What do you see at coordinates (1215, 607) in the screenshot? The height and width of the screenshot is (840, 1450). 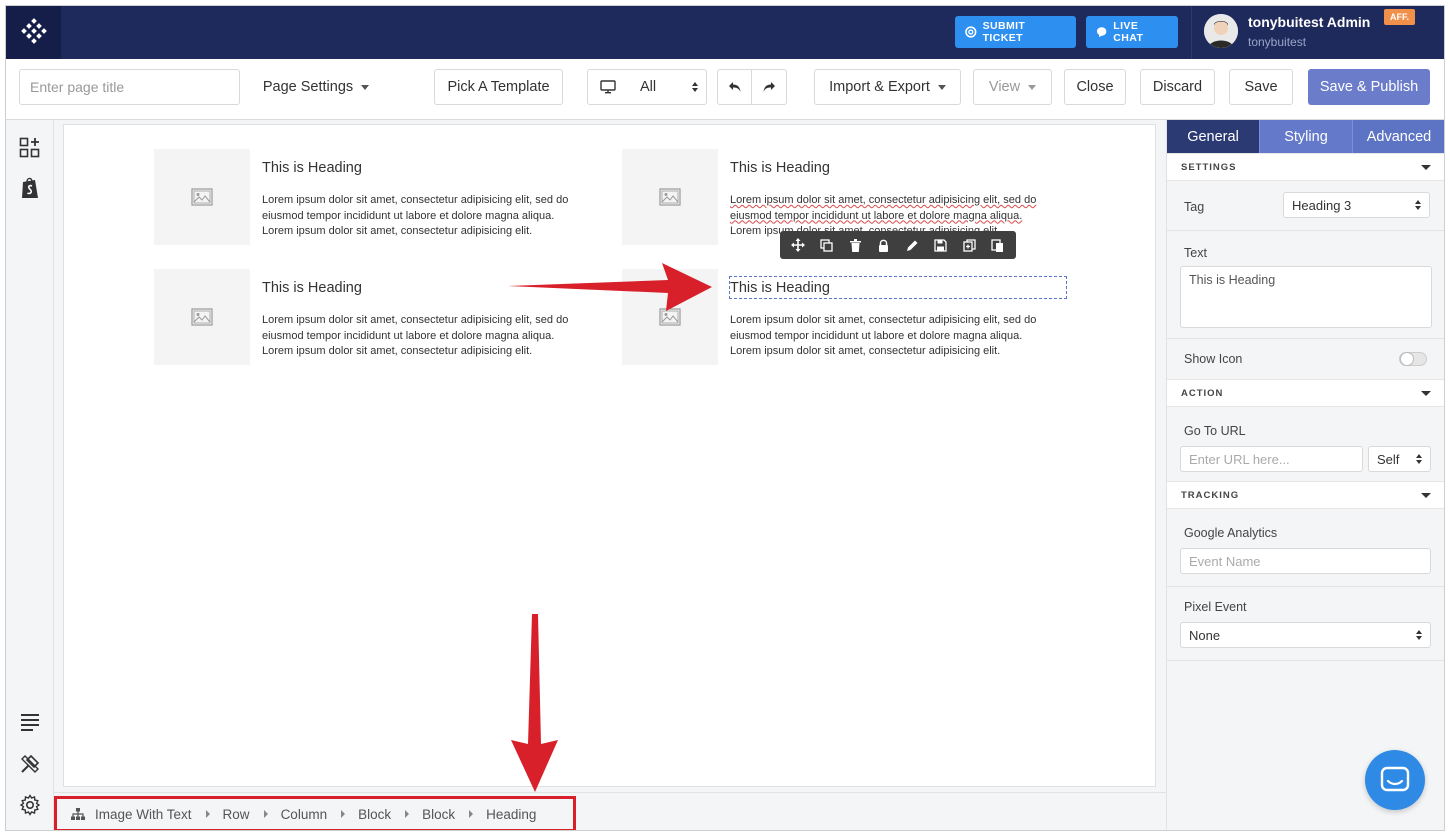 I see `pixel-event-label: Pixel Event` at bounding box center [1215, 607].